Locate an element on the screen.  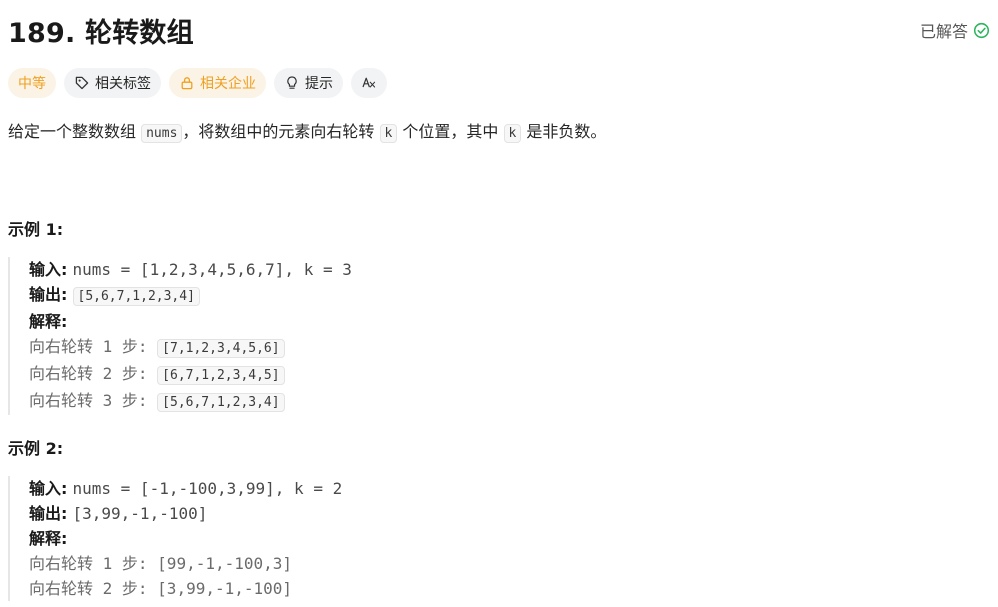
example-1-step: 向右轮转 1 步: [7,1,2,3,4,5,6] is located at coordinates (509, 347).